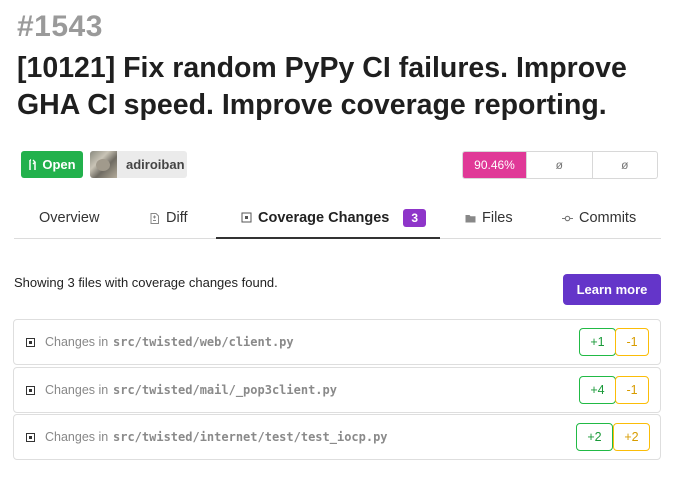 Image resolution: width=683 pixels, height=480 pixels. I want to click on coverage-decrease-badge: +2, so click(631, 437).